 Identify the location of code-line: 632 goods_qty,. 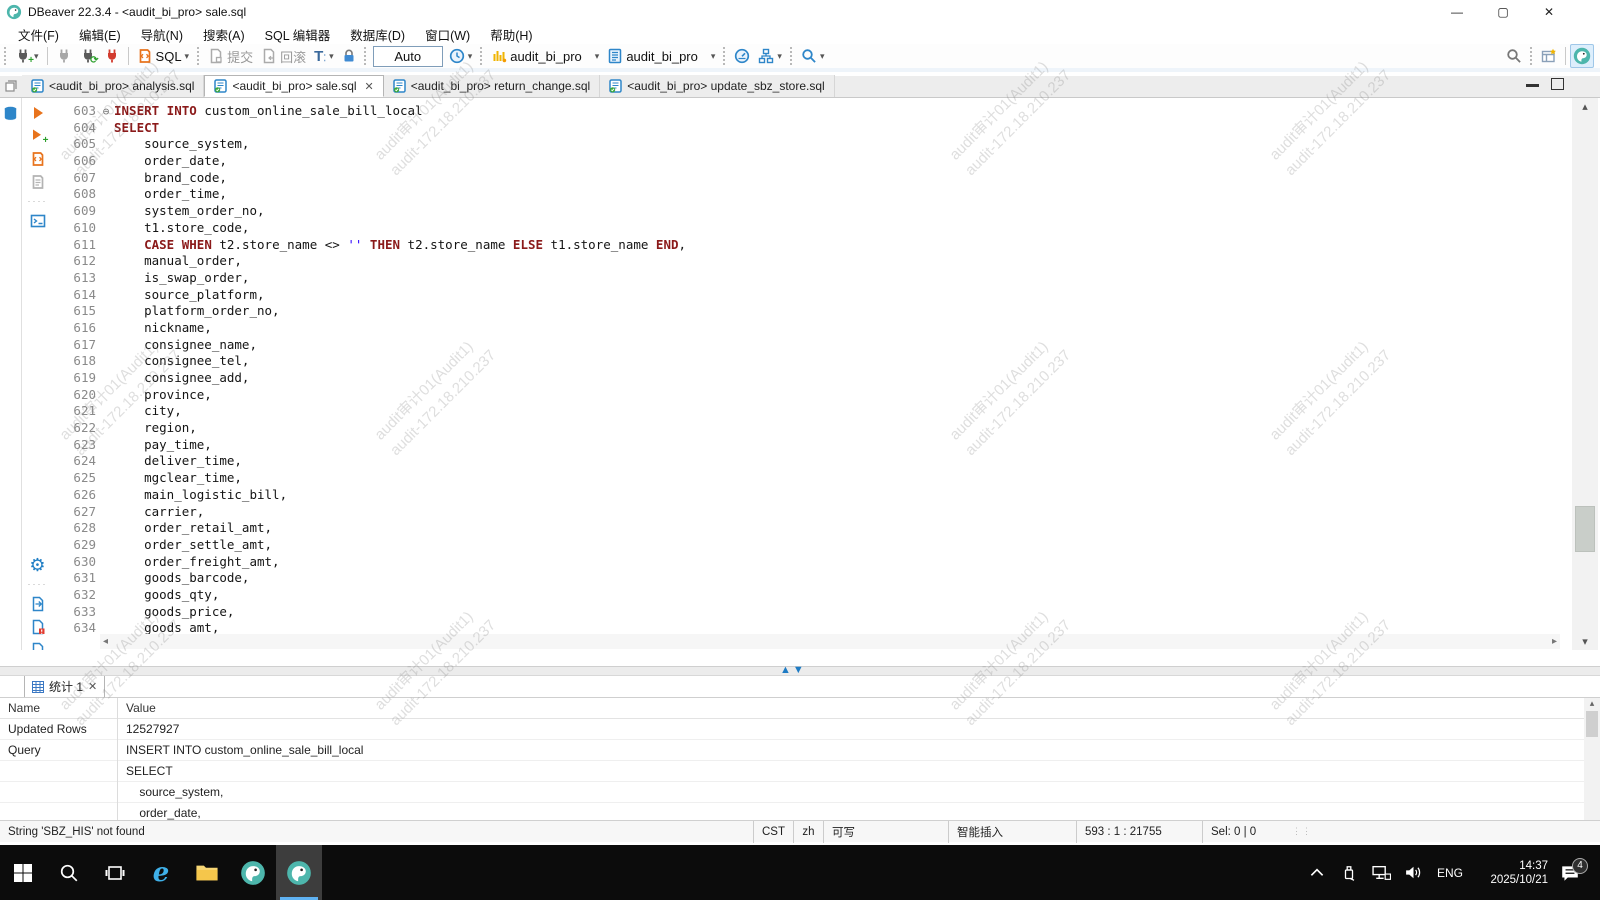
(811, 595).